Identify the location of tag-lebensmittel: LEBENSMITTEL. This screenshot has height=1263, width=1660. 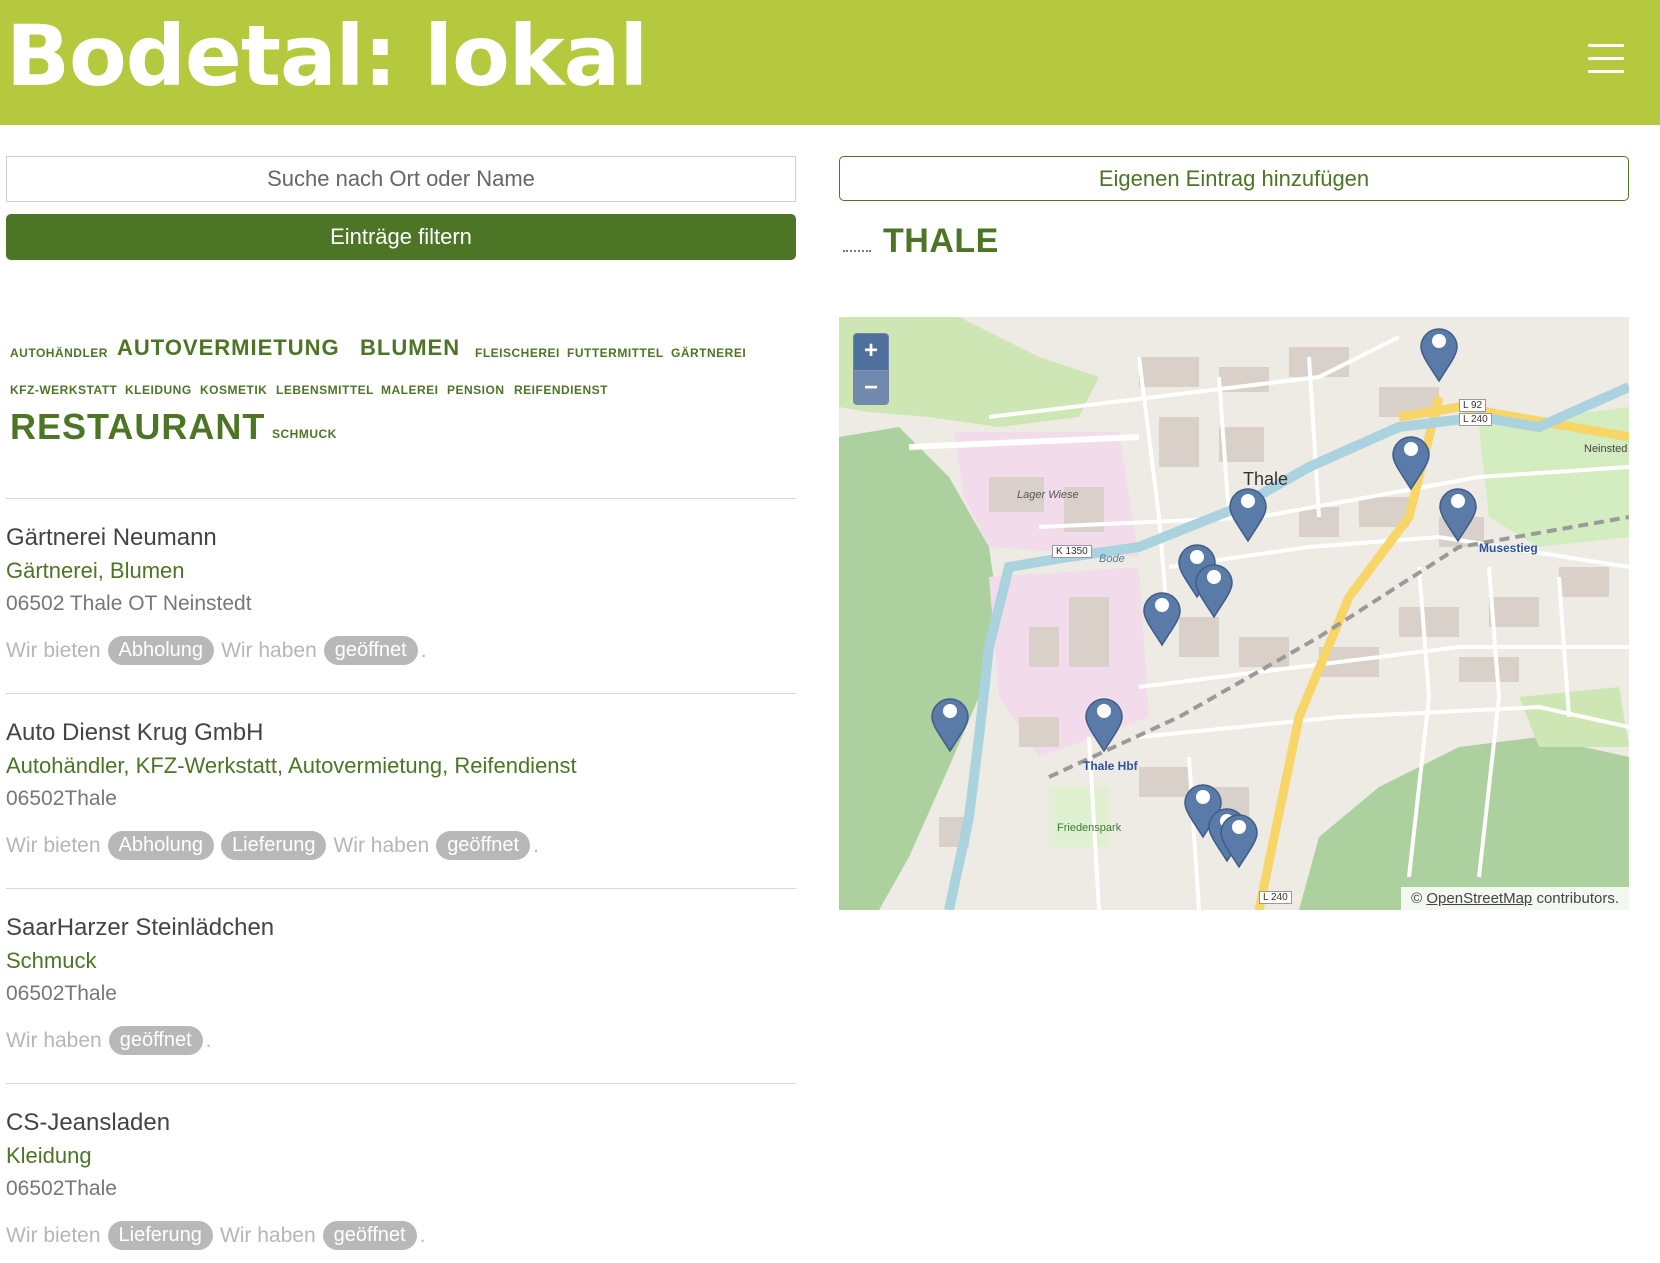
(325, 390).